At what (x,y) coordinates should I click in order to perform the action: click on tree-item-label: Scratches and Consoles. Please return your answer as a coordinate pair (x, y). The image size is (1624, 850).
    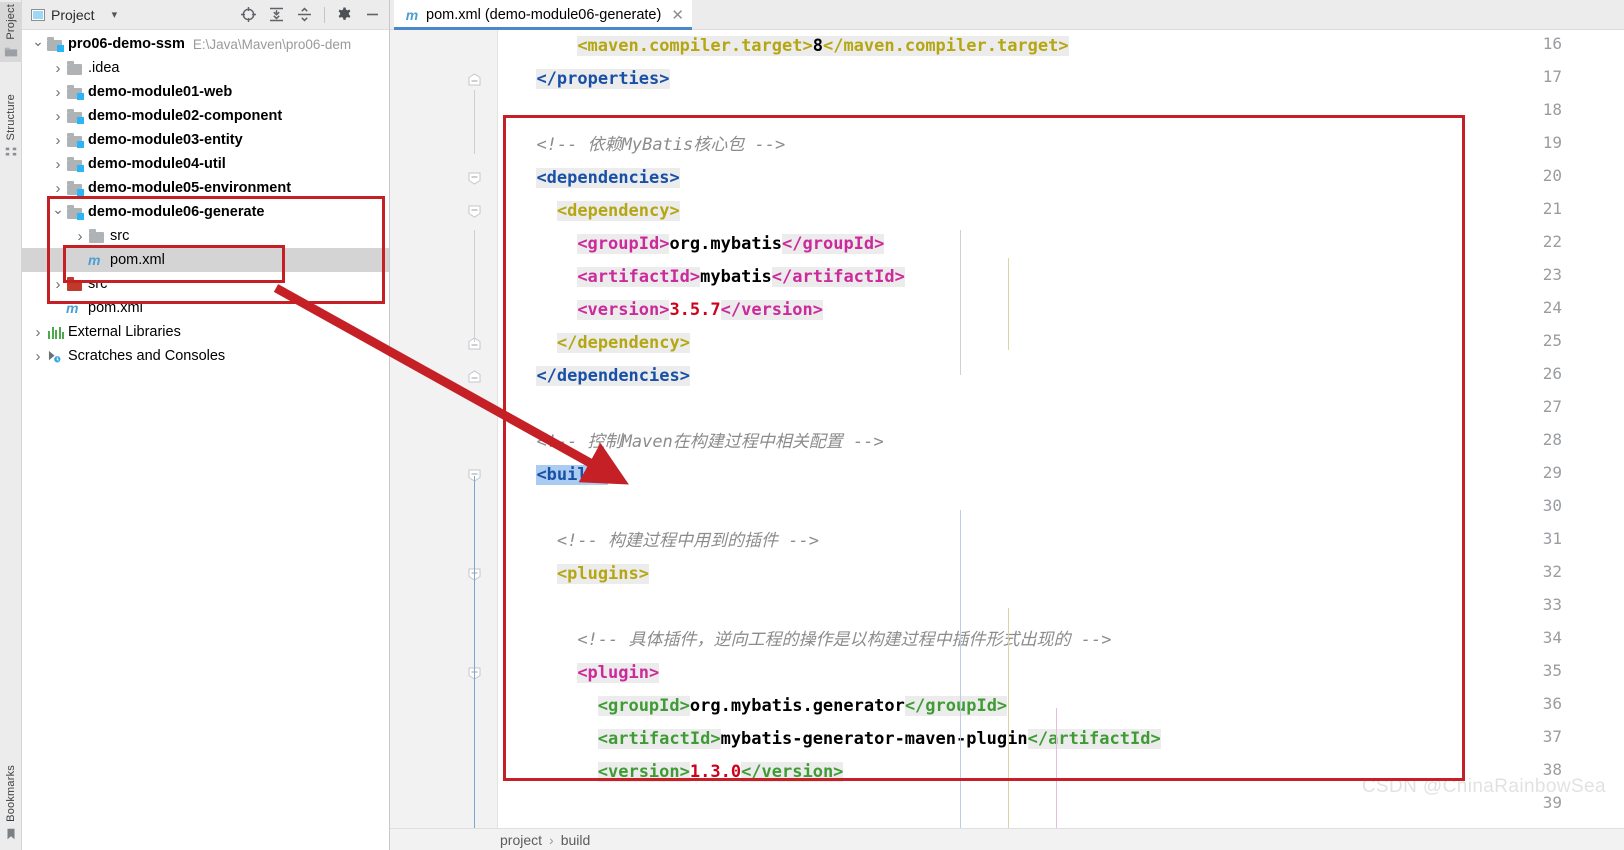
    Looking at the image, I should click on (147, 356).